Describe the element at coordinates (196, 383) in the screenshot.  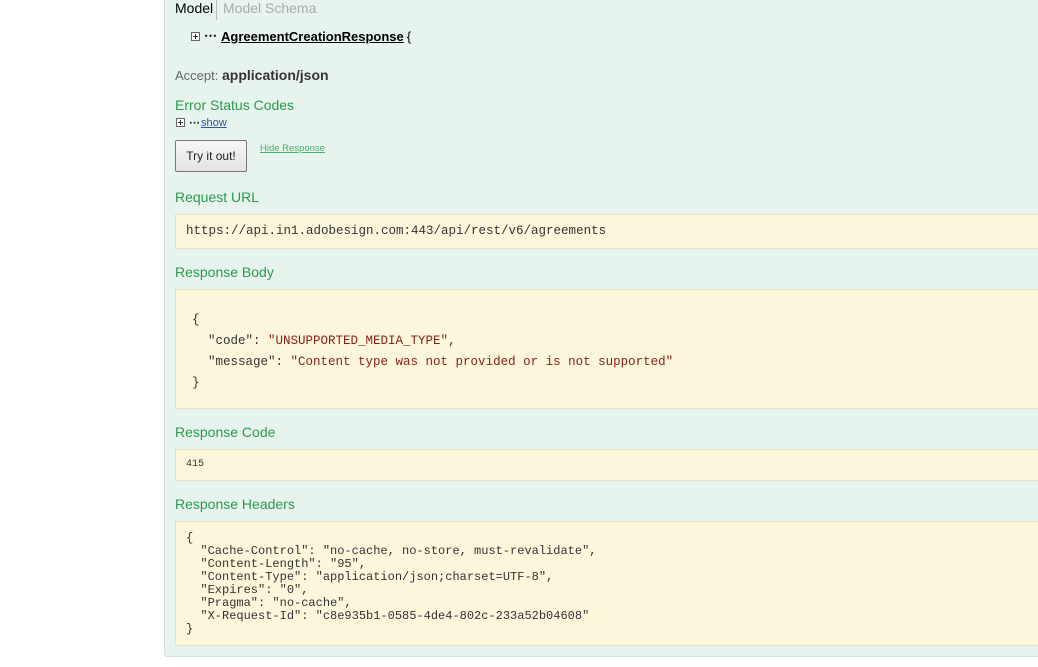
I see `json-close-brace: }` at that location.